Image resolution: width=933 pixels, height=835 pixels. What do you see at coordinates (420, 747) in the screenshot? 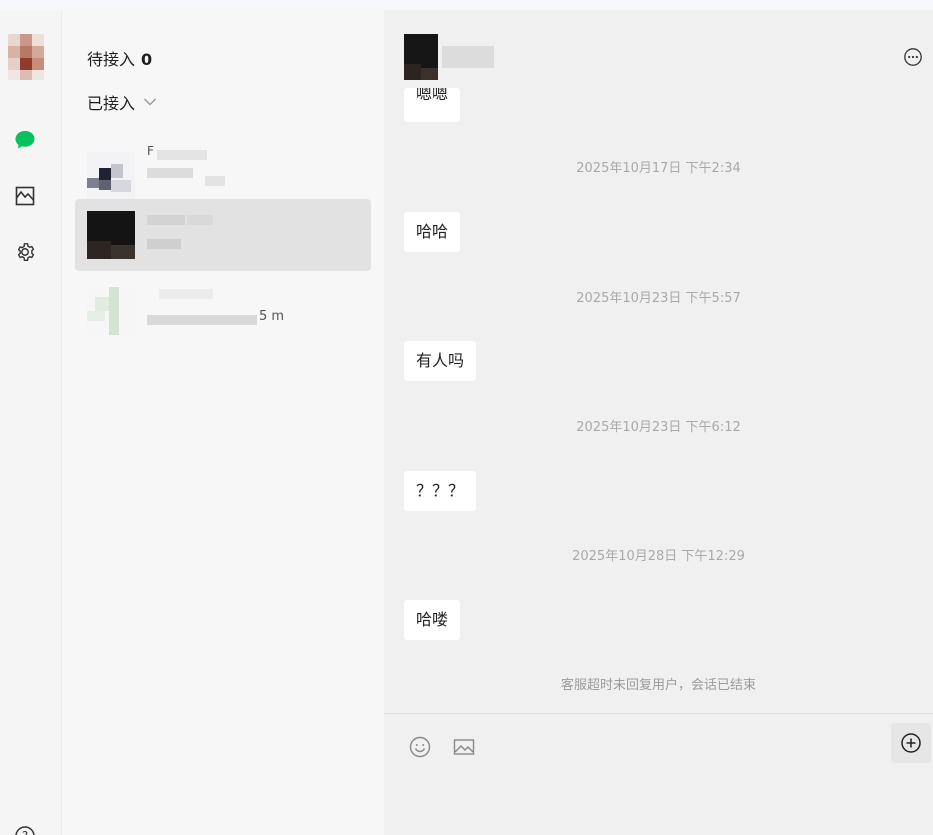
I see `emoji-icon` at bounding box center [420, 747].